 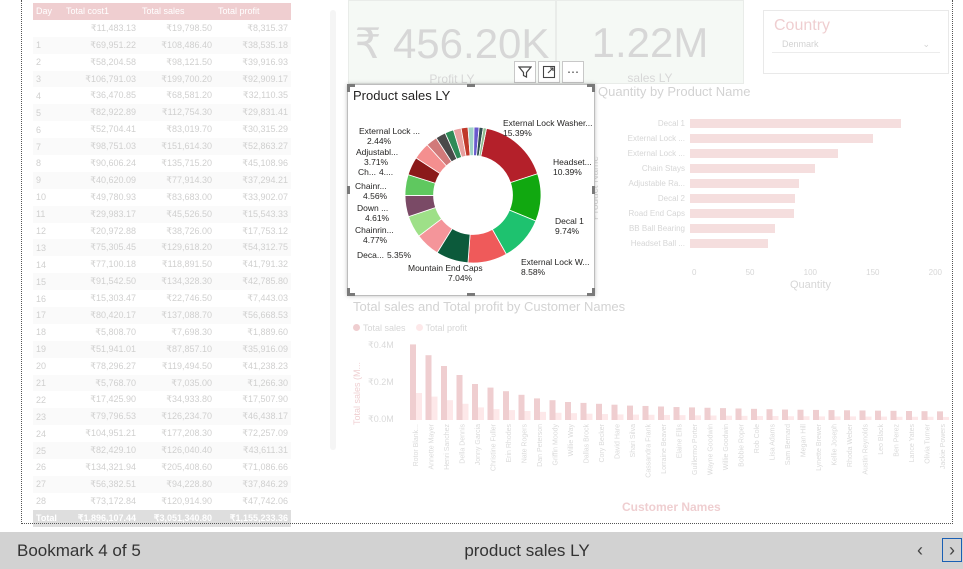 I want to click on table-row: 20 ₹78,296.27 ₹119,494.50 ₹41,238.23, so click(x=162, y=366).